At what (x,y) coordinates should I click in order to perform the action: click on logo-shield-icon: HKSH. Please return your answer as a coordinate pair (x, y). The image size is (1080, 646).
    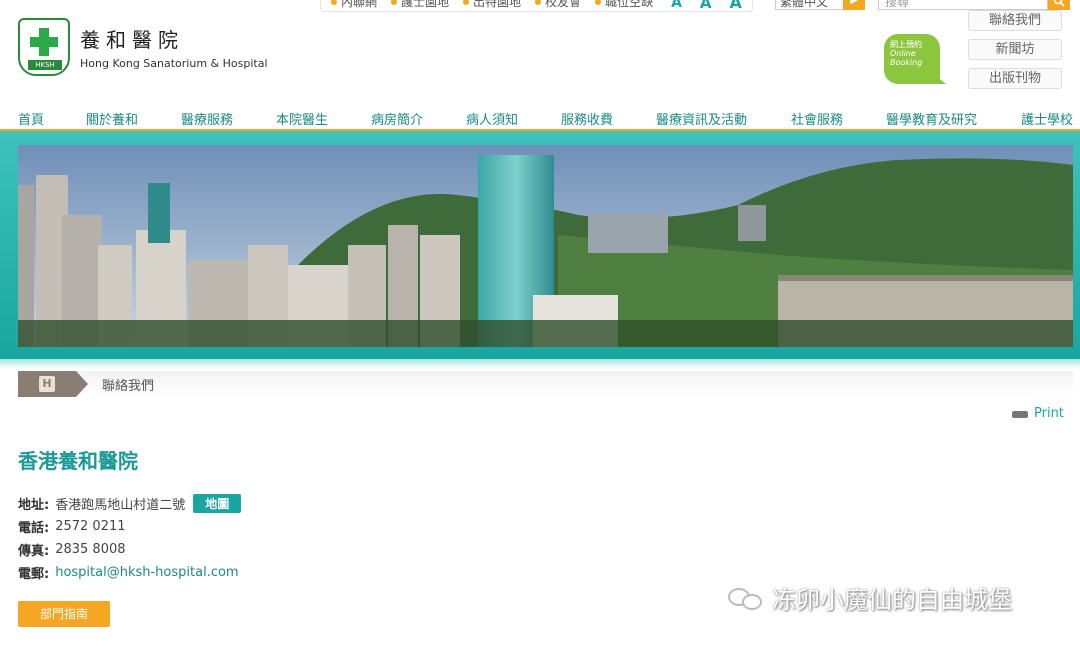
    Looking at the image, I should click on (44, 47).